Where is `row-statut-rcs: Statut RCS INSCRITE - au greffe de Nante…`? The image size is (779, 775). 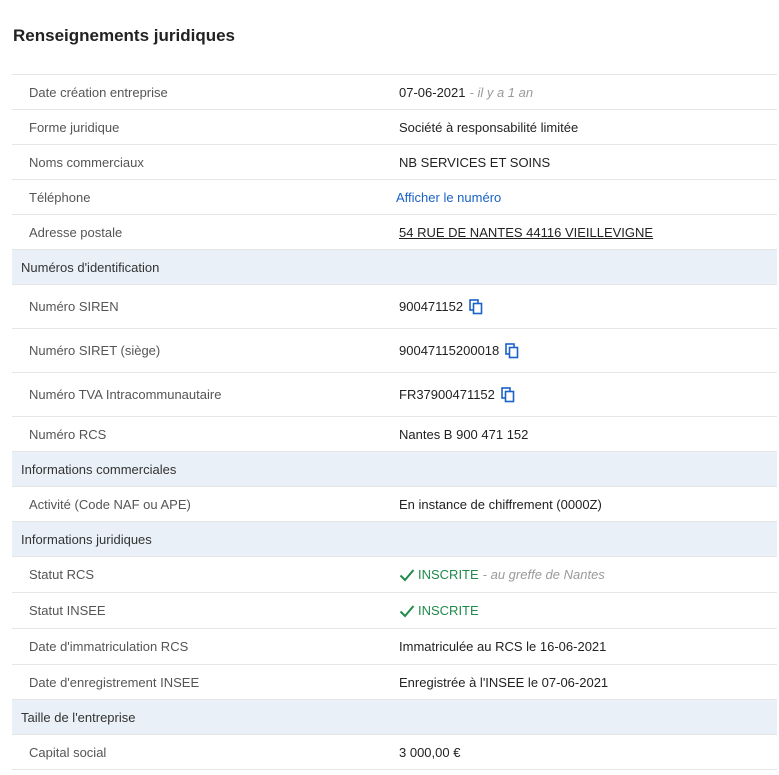
row-statut-rcs: Statut RCS INSCRITE - au greffe de Nante… is located at coordinates (394, 575).